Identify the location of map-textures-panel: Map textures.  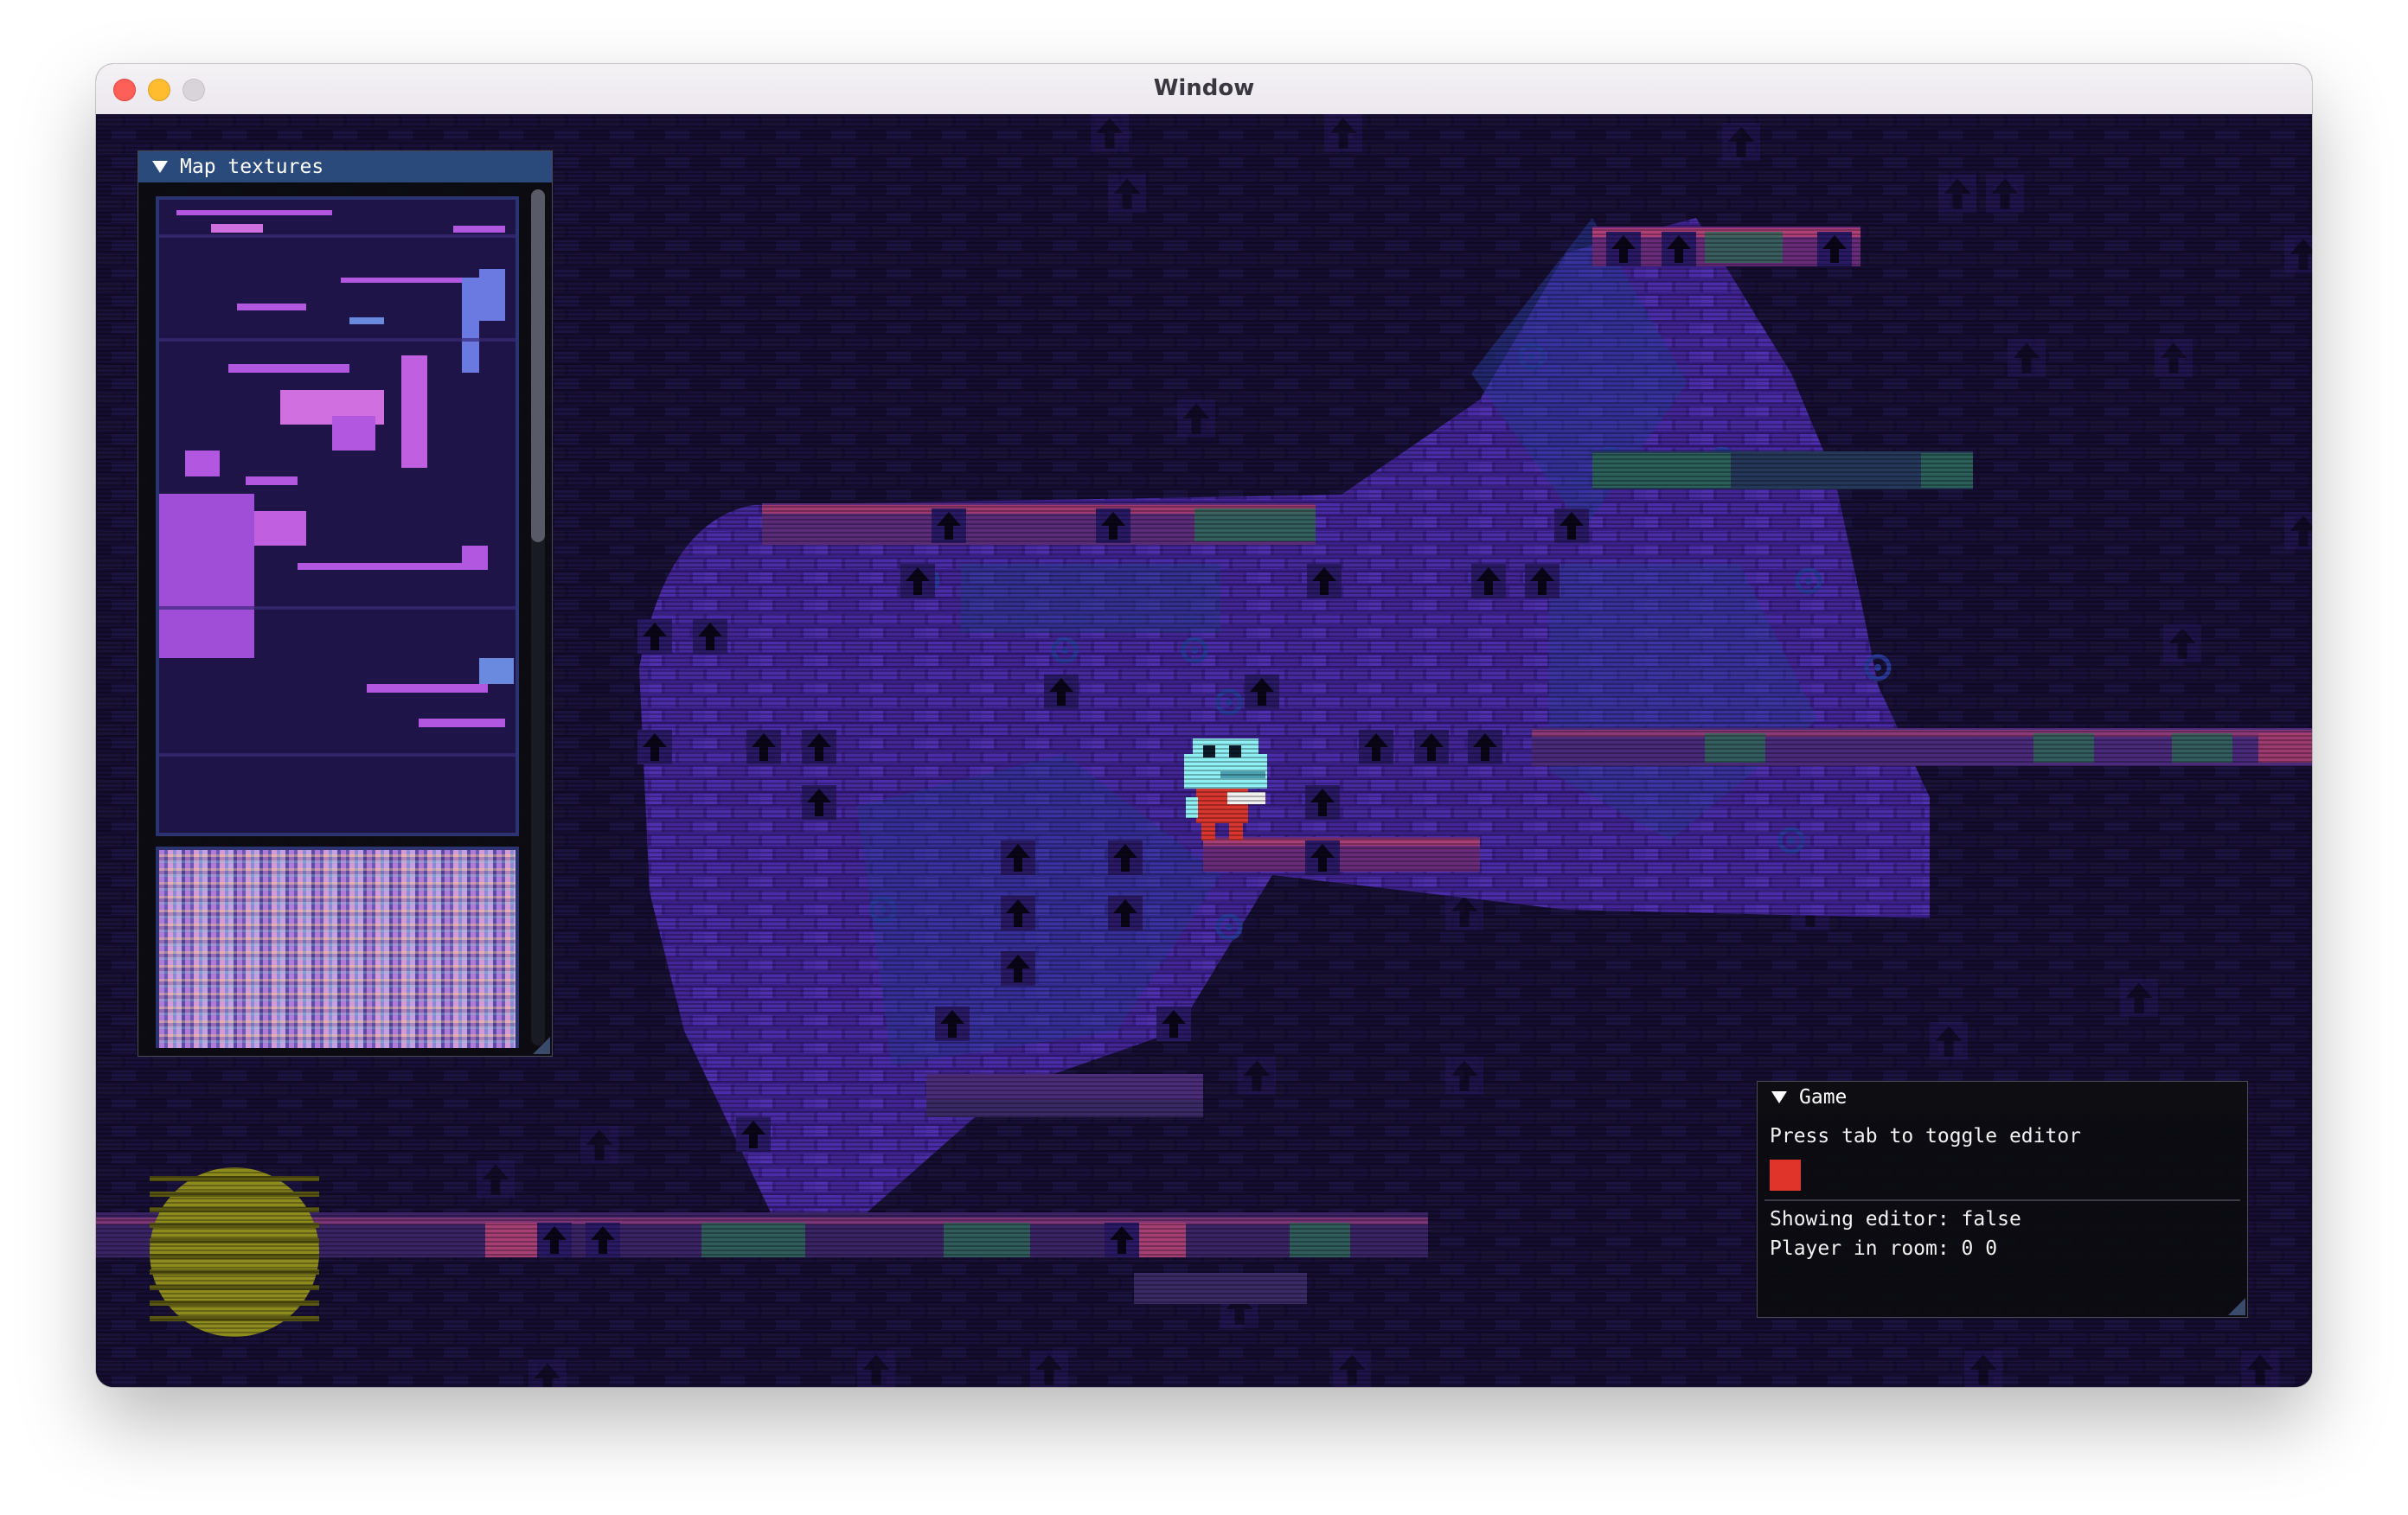
(345, 603).